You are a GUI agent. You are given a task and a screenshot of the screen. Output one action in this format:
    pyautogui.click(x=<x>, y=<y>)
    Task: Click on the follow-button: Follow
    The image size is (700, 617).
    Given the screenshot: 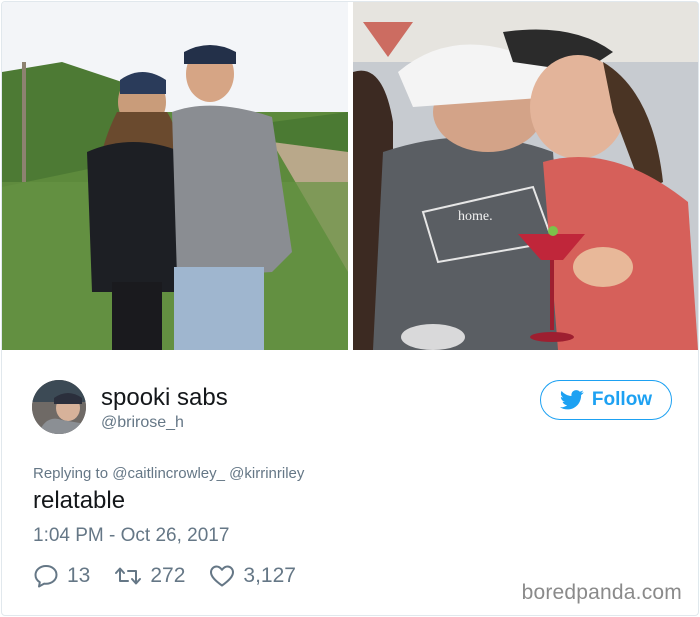 What is the action you would take?
    pyautogui.click(x=606, y=400)
    